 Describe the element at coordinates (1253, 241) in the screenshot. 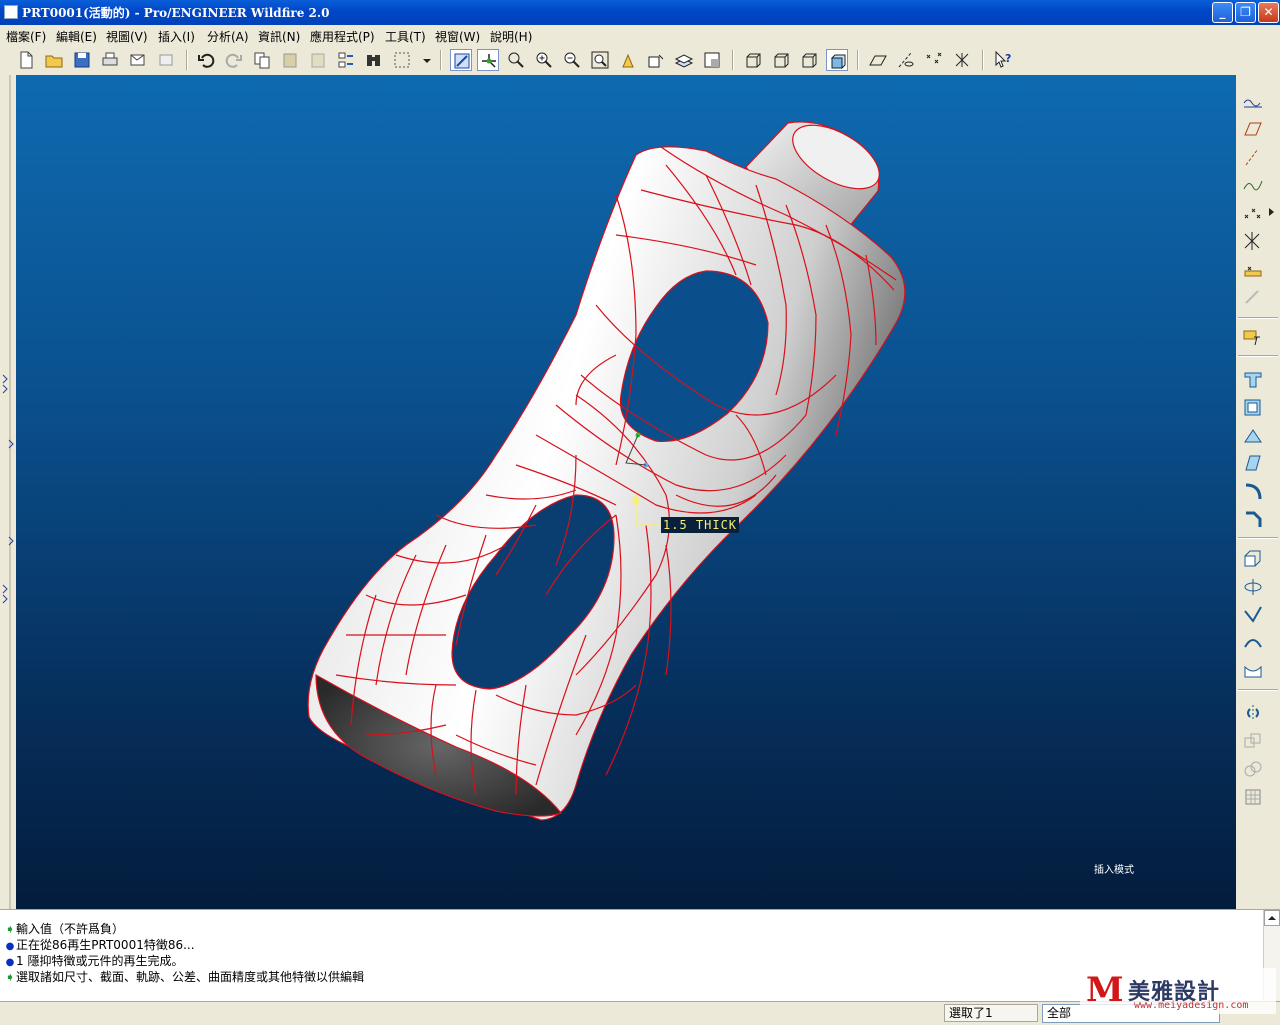

I see `coordinate-system-tool-icon` at that location.